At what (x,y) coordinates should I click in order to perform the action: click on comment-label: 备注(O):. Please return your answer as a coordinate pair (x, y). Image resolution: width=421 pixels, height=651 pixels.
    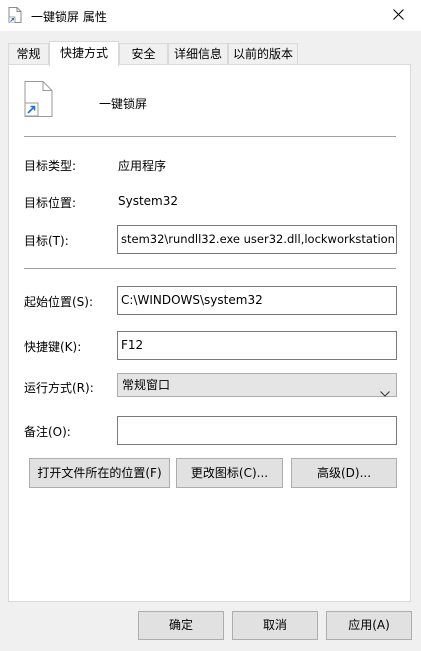
    Looking at the image, I should click on (47, 432).